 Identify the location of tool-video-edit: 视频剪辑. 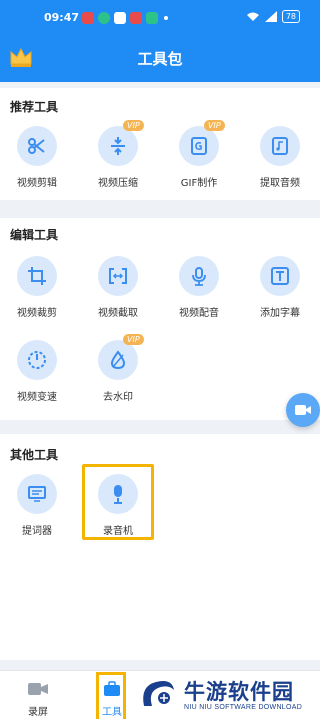
(37, 162).